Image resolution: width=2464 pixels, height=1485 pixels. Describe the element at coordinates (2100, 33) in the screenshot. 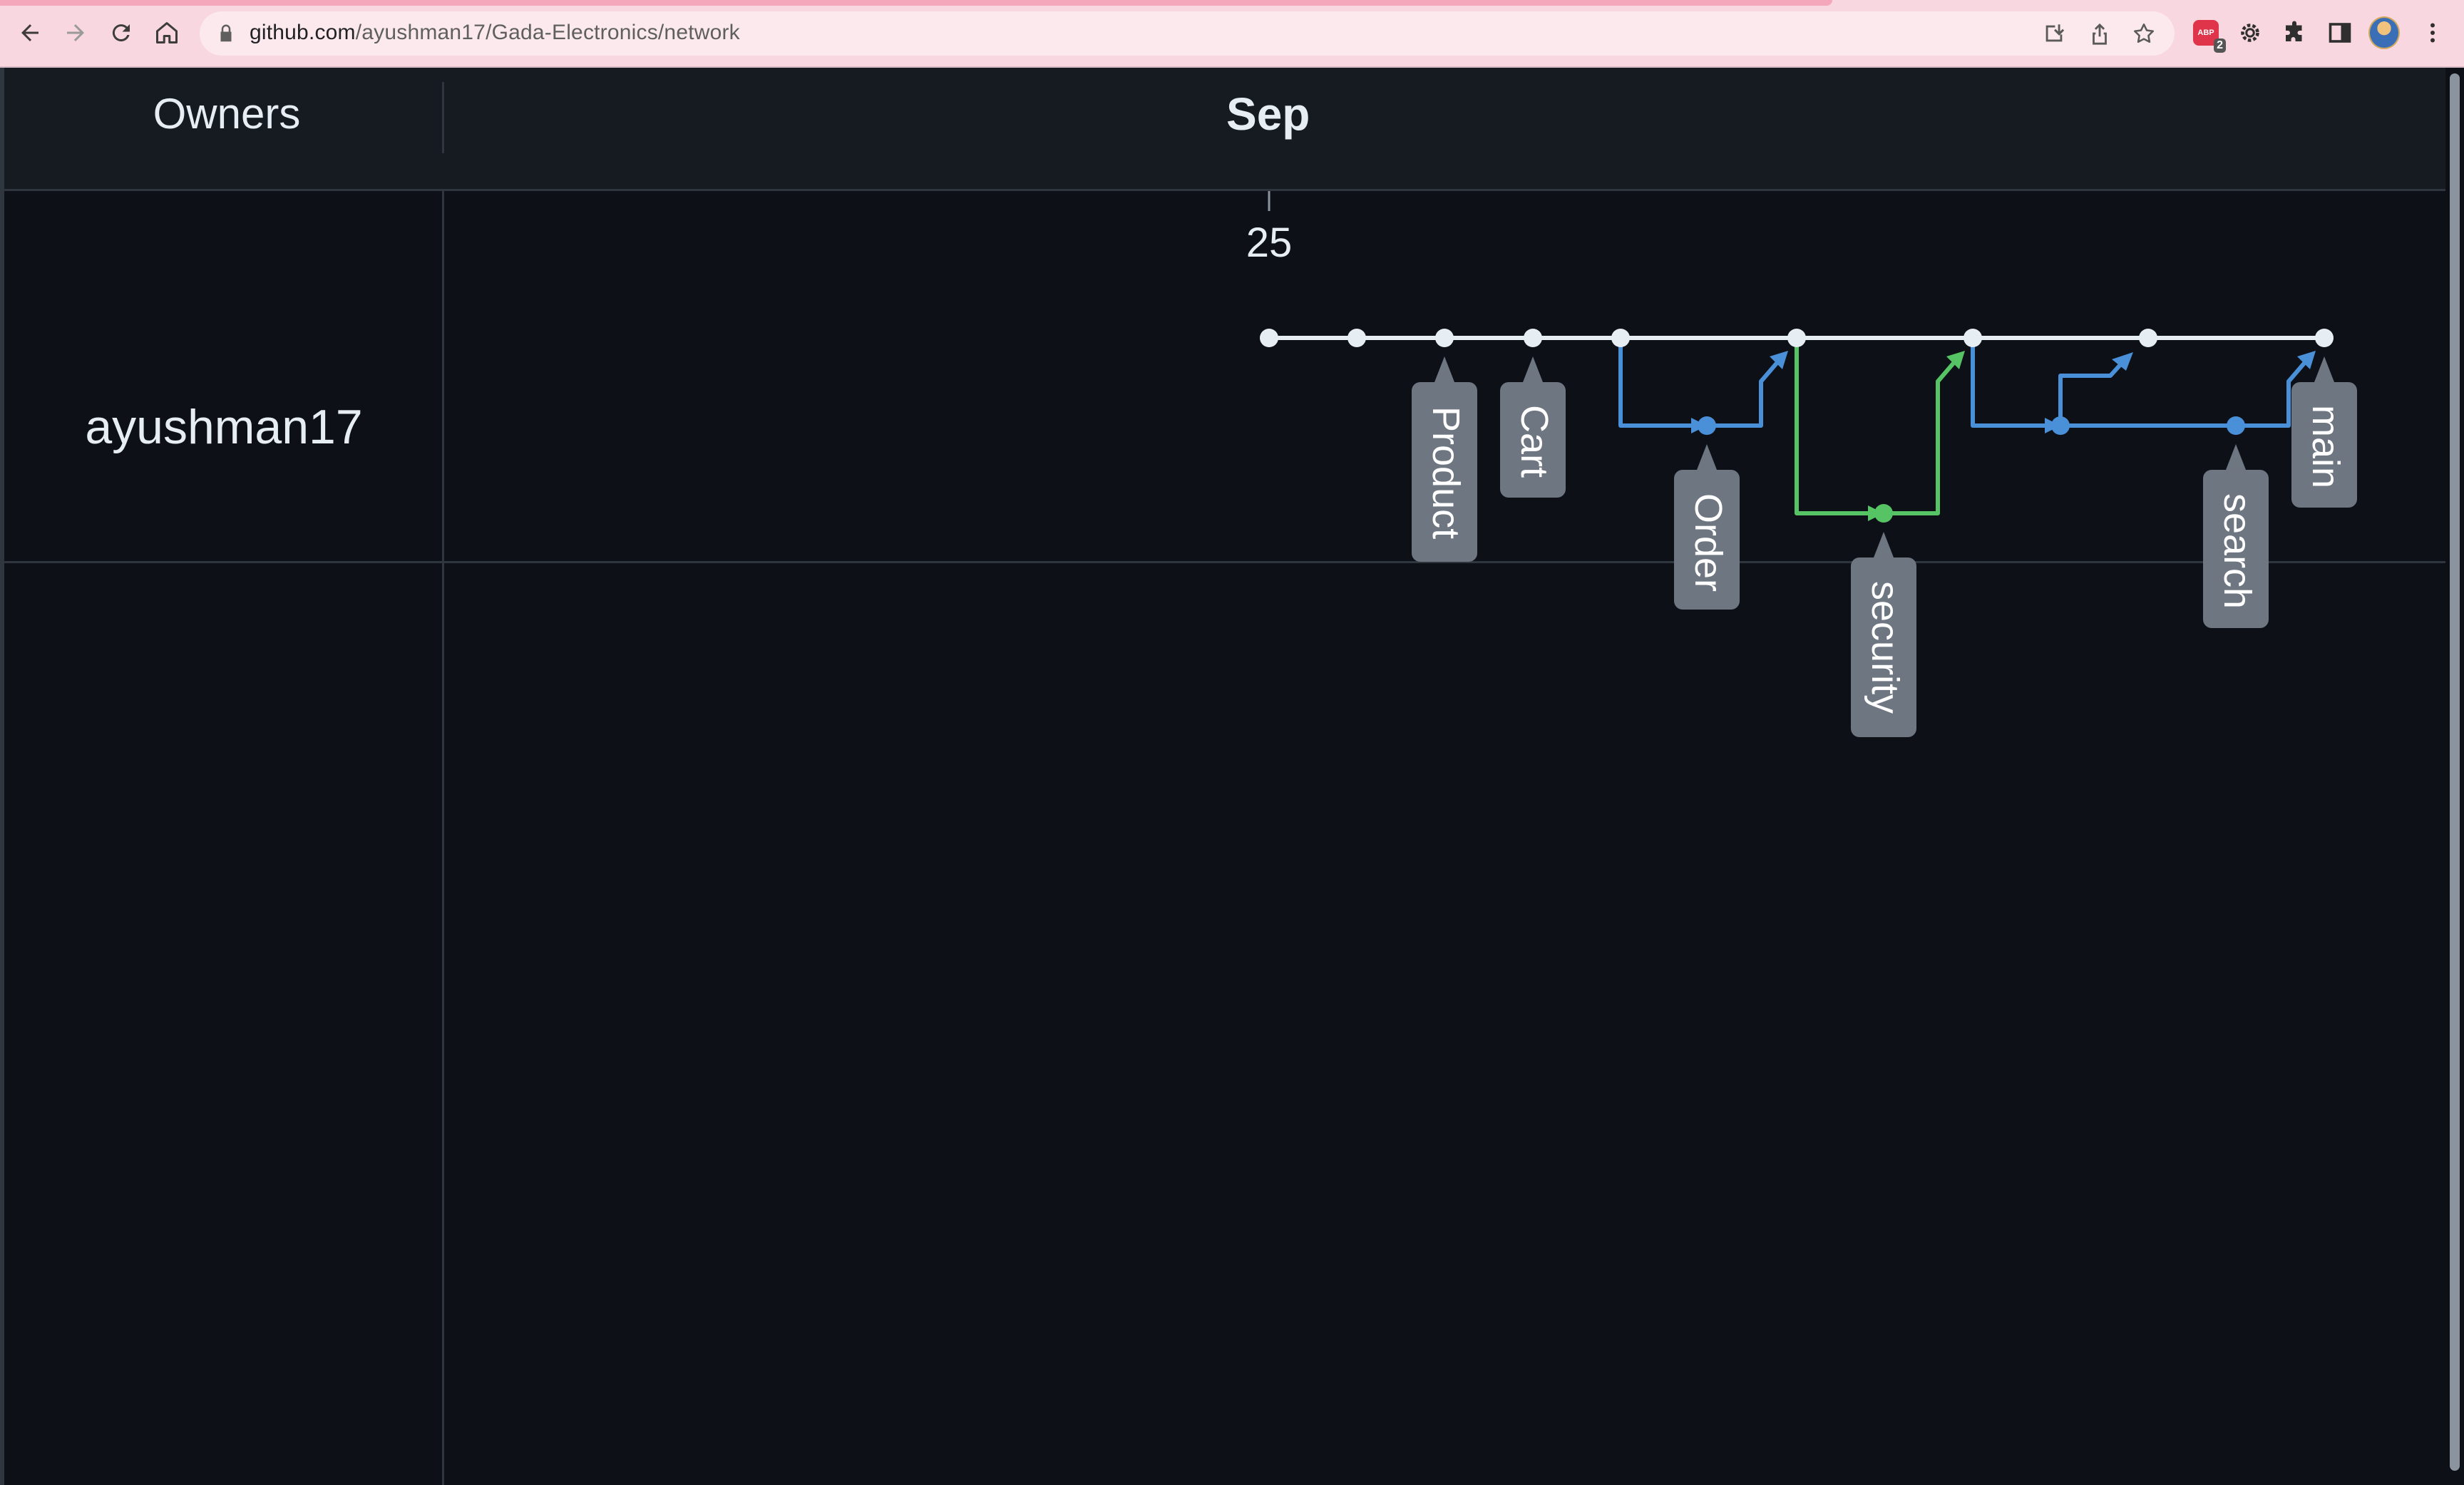

I see `share-icon` at that location.